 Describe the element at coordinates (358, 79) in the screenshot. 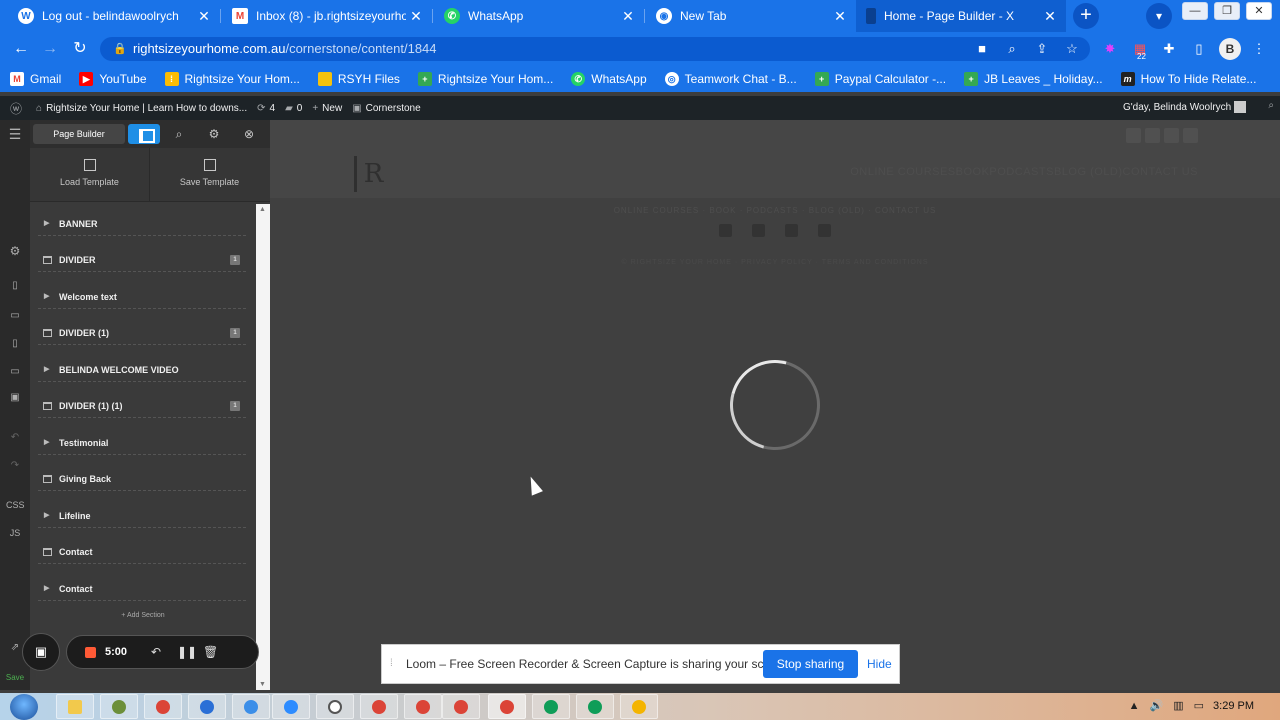

I see `bookmark-rsyh-files: RSYH Files` at that location.